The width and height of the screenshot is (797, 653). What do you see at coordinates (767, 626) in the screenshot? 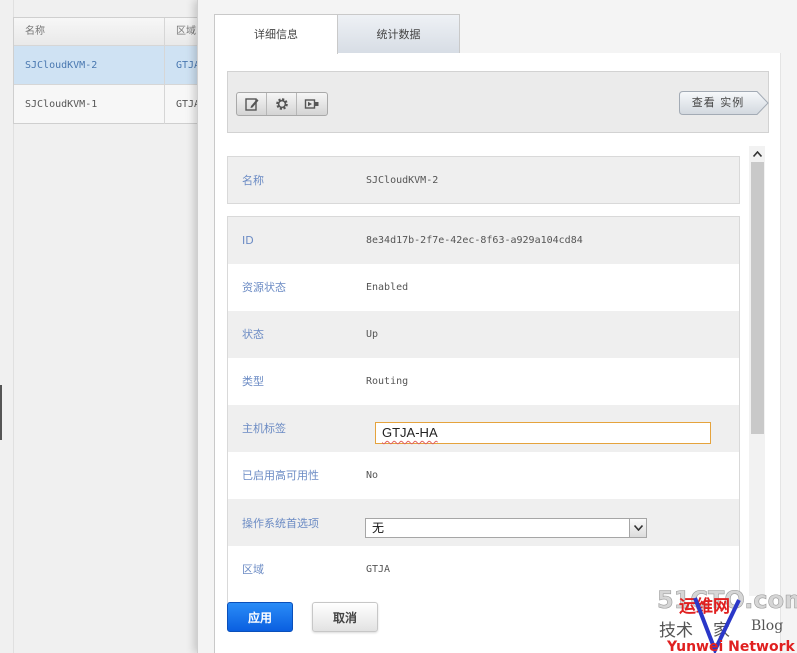
I see `svg-text: Blog` at bounding box center [767, 626].